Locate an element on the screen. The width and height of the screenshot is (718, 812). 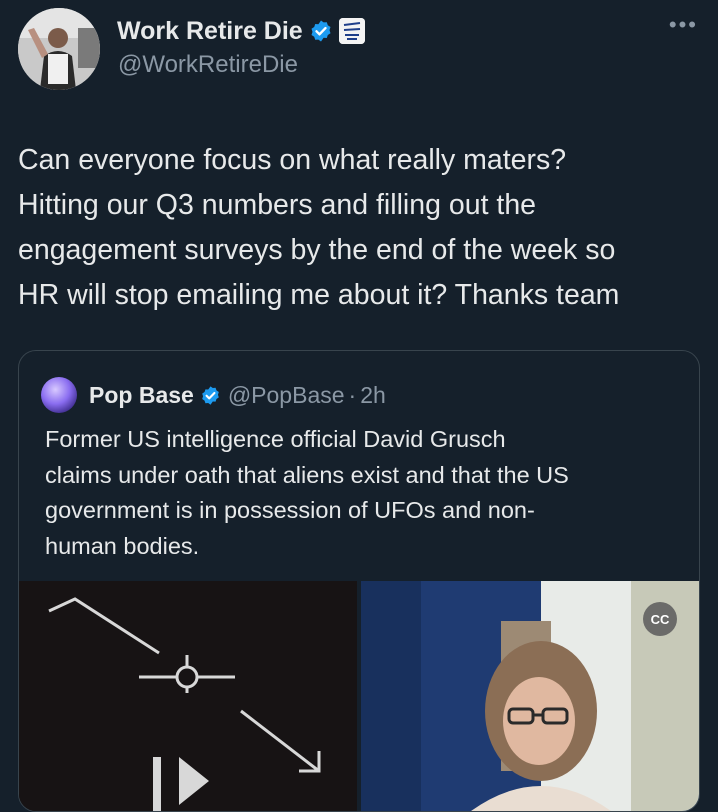
quote-author-row: Pop Base @PopBase · 2h is located at coordinates (237, 395).